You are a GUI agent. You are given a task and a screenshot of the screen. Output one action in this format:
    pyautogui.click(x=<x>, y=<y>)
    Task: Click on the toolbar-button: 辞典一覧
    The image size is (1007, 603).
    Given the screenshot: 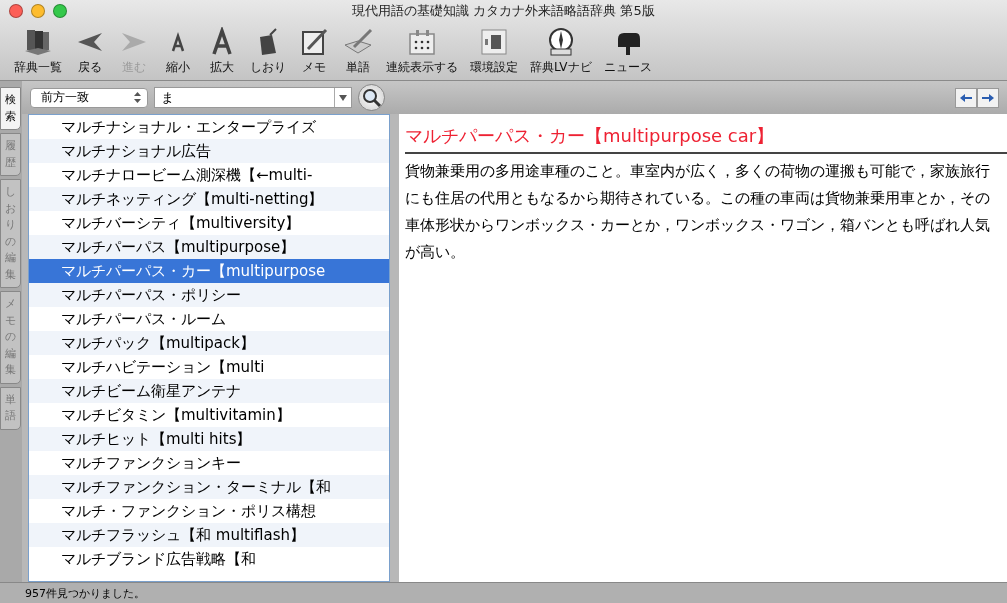 What is the action you would take?
    pyautogui.click(x=38, y=51)
    